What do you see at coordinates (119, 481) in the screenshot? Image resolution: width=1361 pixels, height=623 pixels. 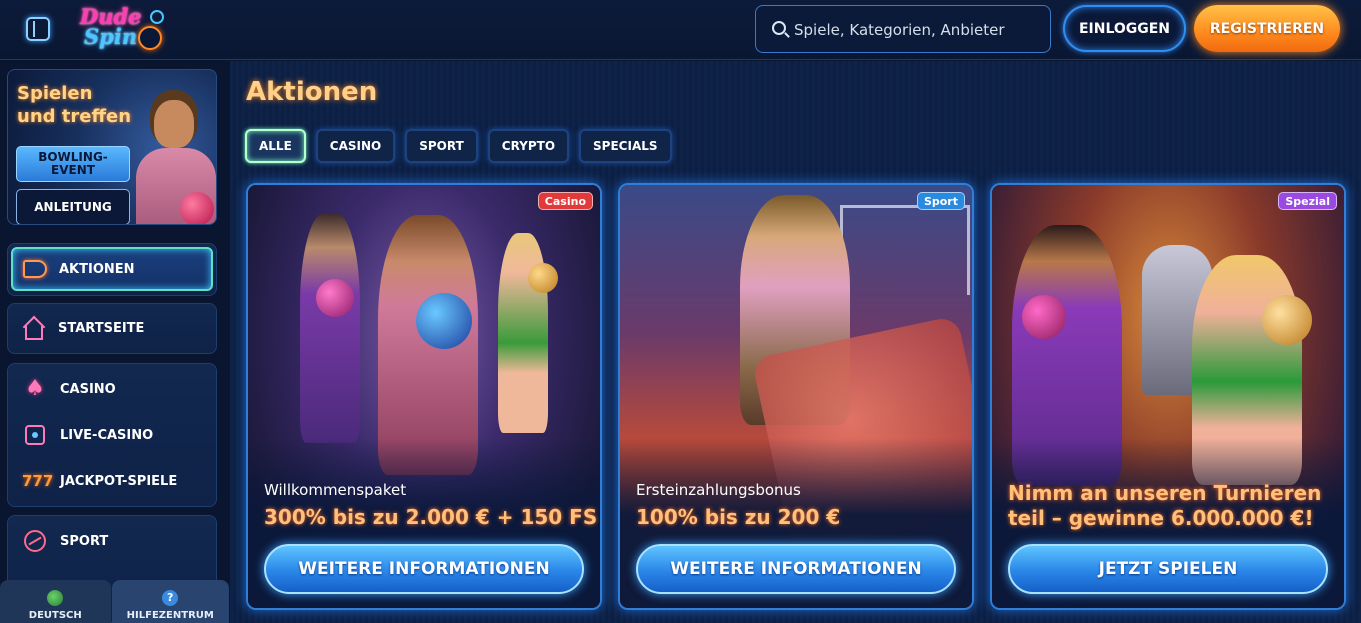 I see `sidebar-item-label: JACKPOT-SPIELE` at bounding box center [119, 481].